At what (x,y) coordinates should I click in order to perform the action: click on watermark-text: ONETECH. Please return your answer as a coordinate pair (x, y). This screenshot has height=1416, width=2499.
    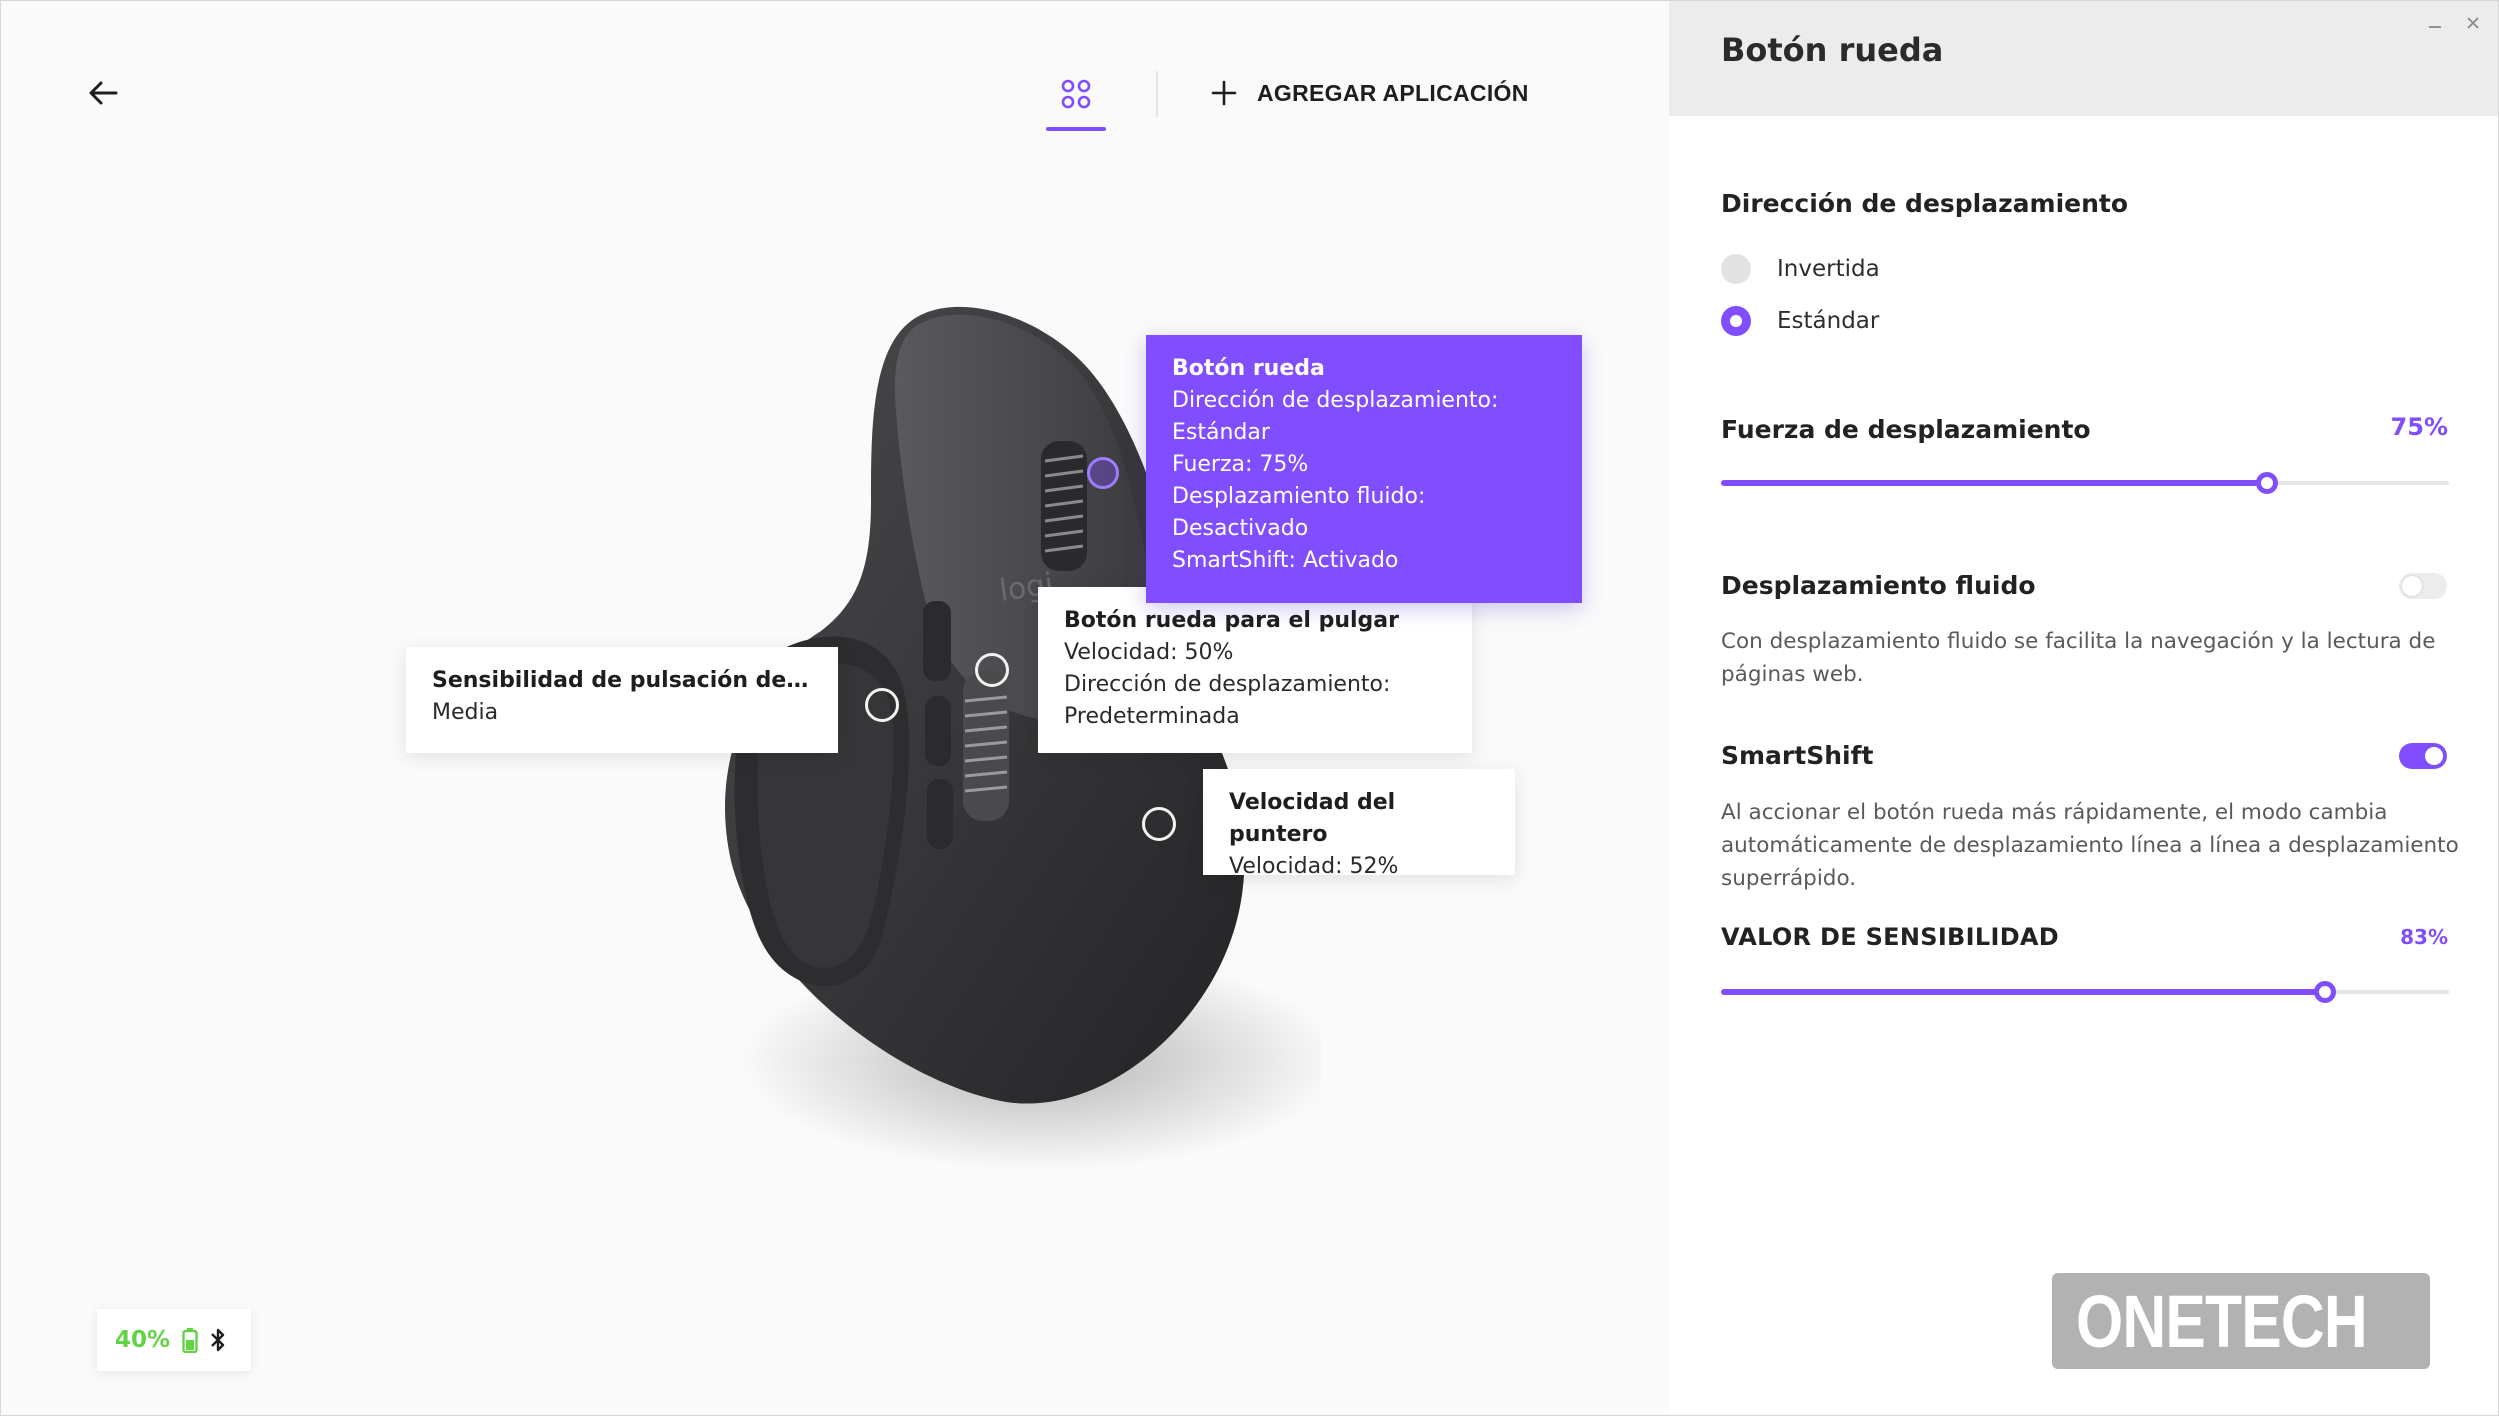
    Looking at the image, I should click on (2222, 1321).